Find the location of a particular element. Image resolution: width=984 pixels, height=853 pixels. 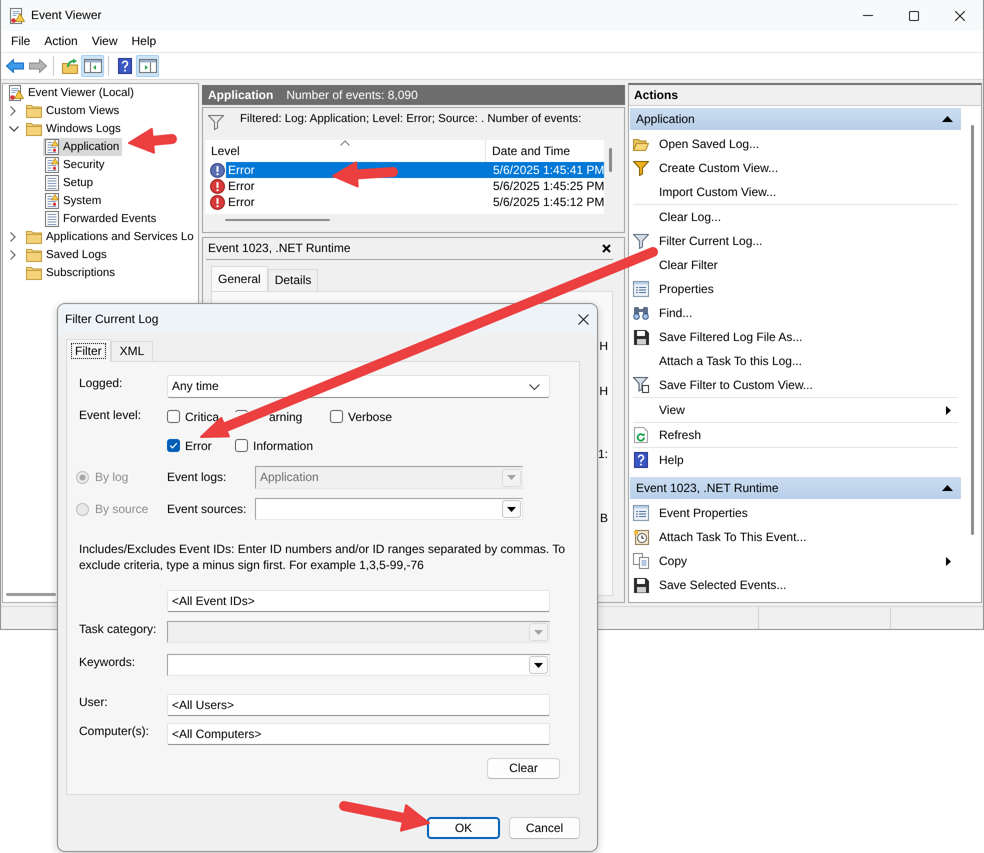

menu-item: View is located at coordinates (104, 41).